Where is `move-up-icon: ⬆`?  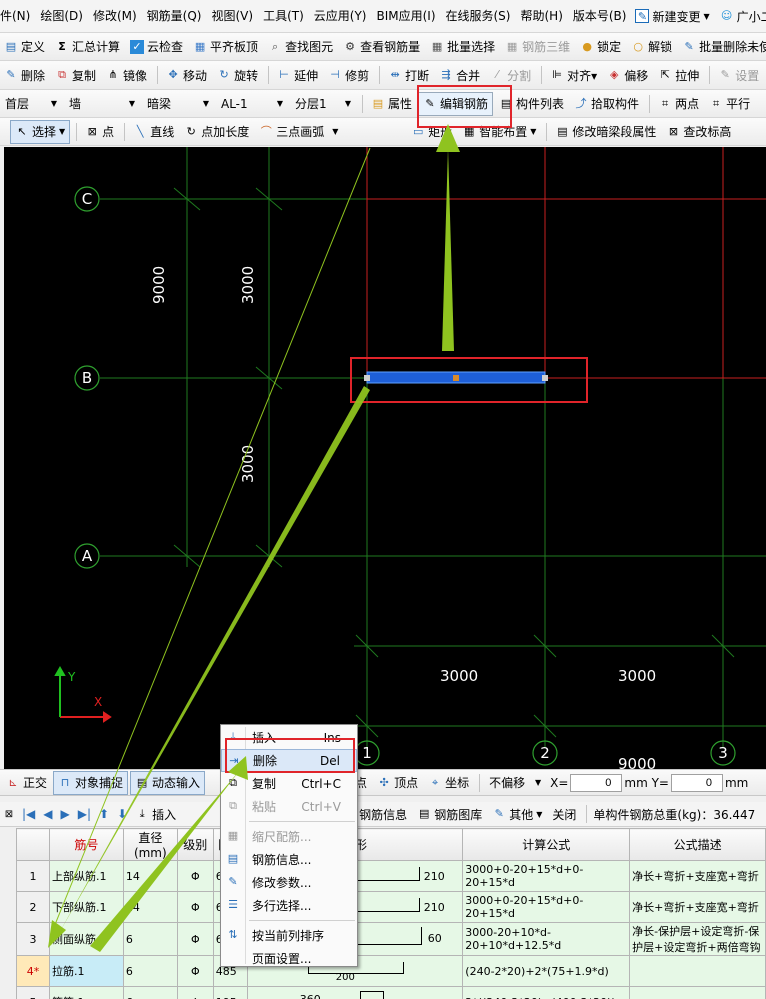 move-up-icon: ⬆ is located at coordinates (104, 814).